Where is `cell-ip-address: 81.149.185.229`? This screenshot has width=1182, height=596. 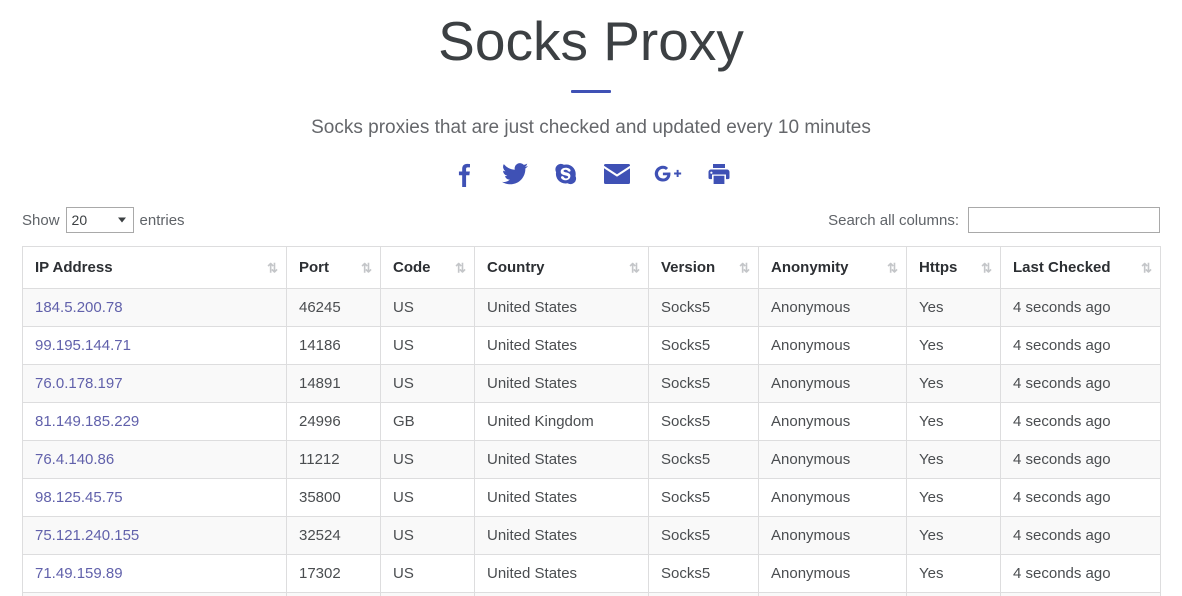 cell-ip-address: 81.149.185.229 is located at coordinates (154, 421).